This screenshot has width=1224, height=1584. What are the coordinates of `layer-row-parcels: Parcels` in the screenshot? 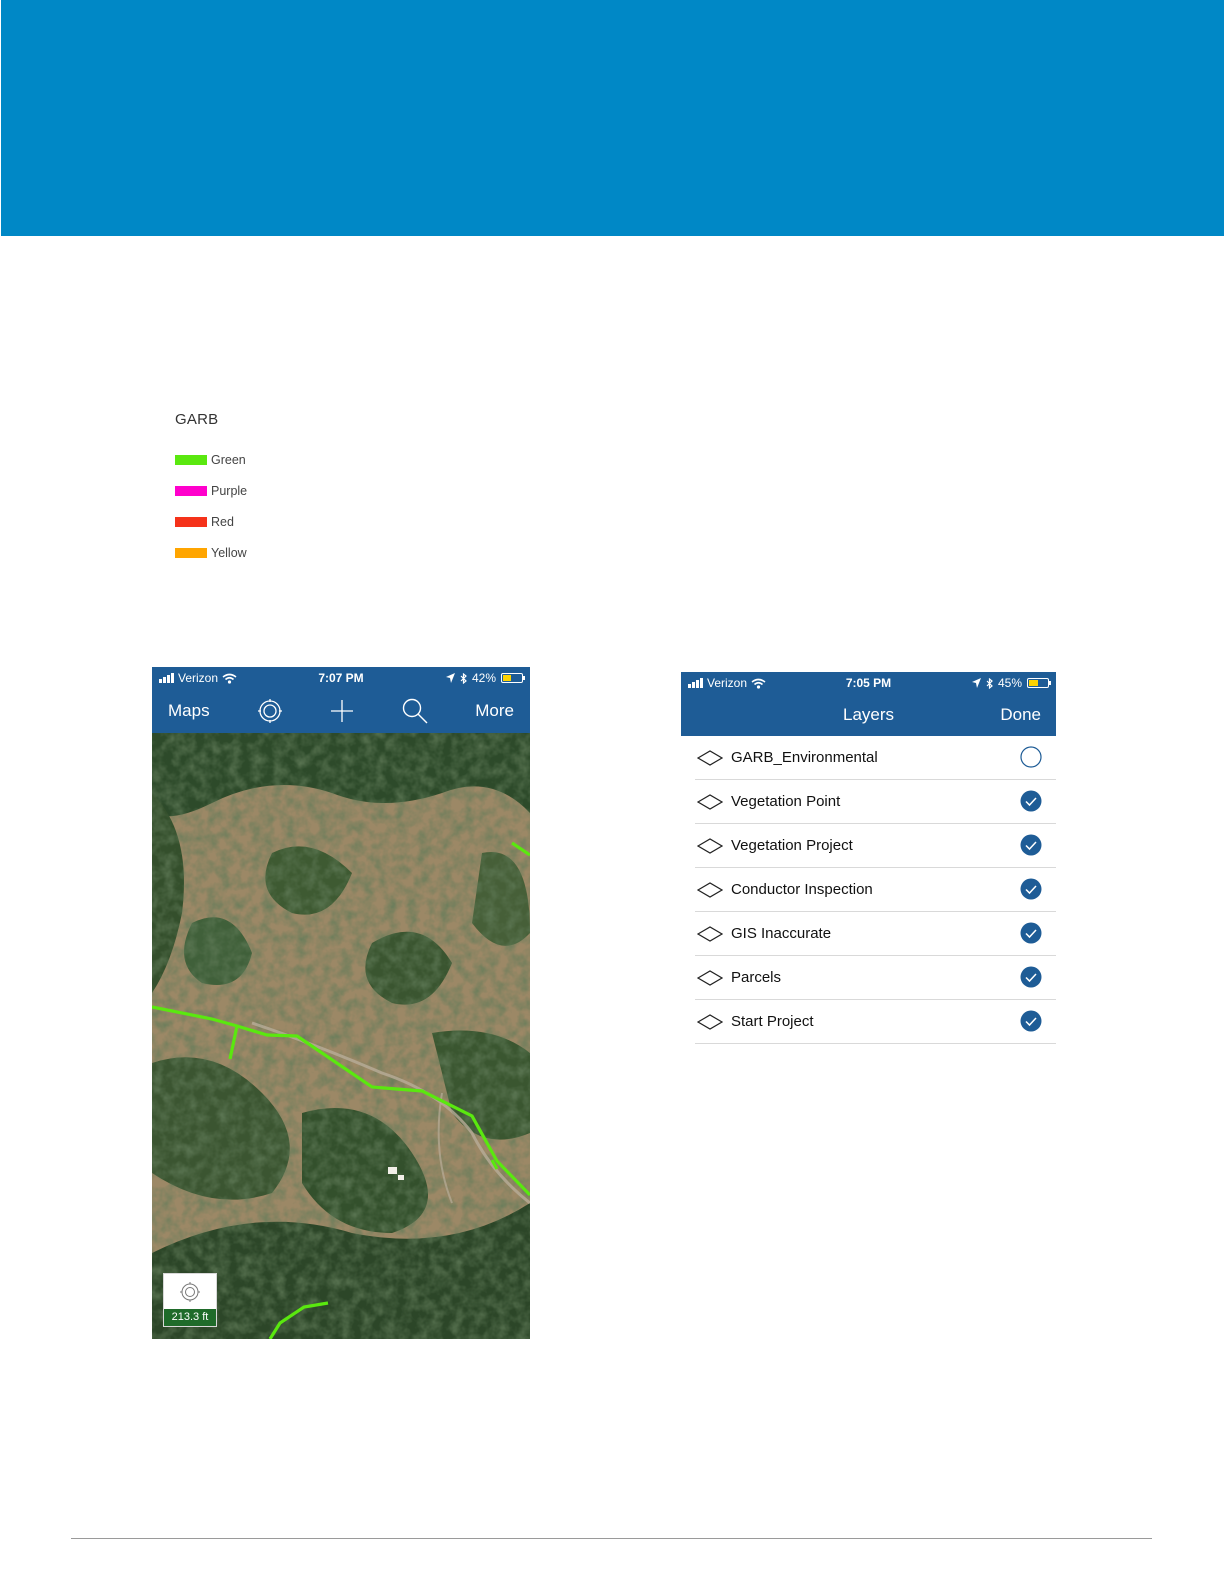 It's located at (875, 978).